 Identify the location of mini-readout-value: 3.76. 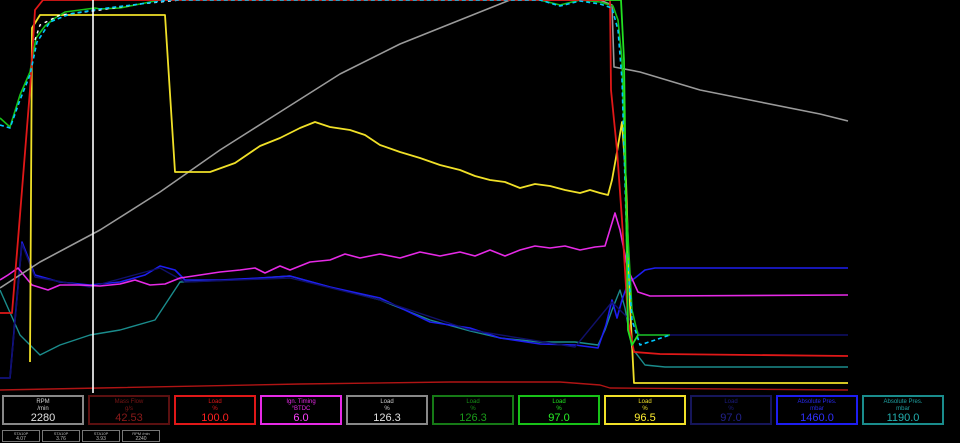
(61, 439).